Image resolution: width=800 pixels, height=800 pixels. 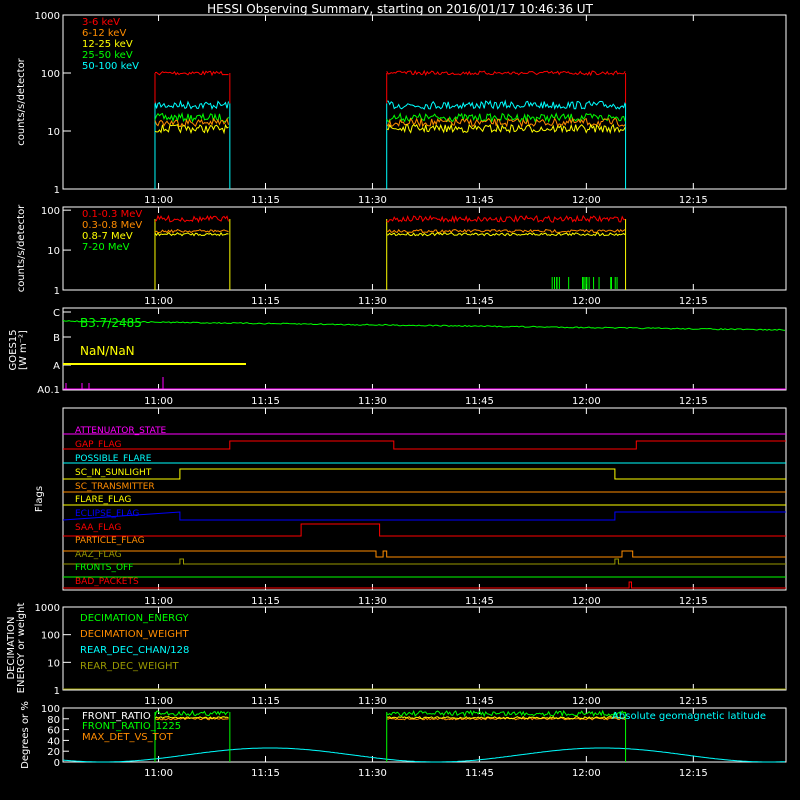 What do you see at coordinates (53, 251) in the screenshot?
I see `gamma-y-tick-1: 10` at bounding box center [53, 251].